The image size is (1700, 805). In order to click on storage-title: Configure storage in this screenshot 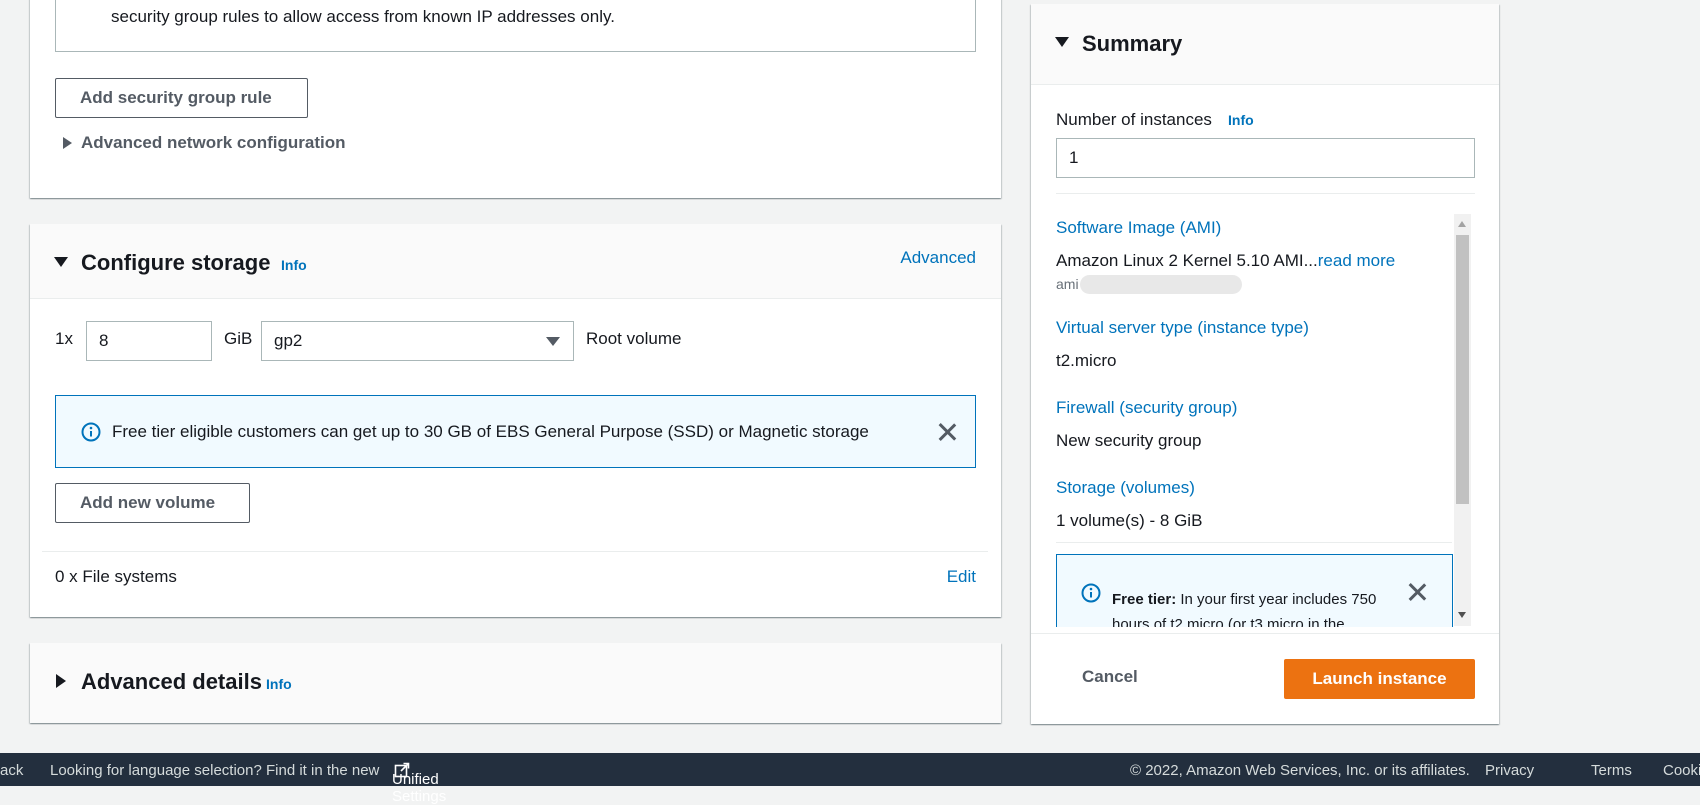, I will do `click(176, 262)`.